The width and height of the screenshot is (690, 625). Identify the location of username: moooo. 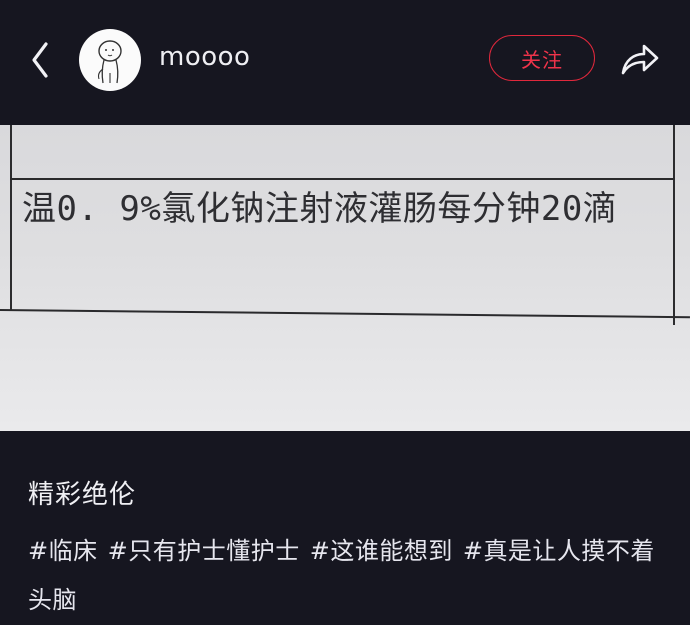
(204, 57).